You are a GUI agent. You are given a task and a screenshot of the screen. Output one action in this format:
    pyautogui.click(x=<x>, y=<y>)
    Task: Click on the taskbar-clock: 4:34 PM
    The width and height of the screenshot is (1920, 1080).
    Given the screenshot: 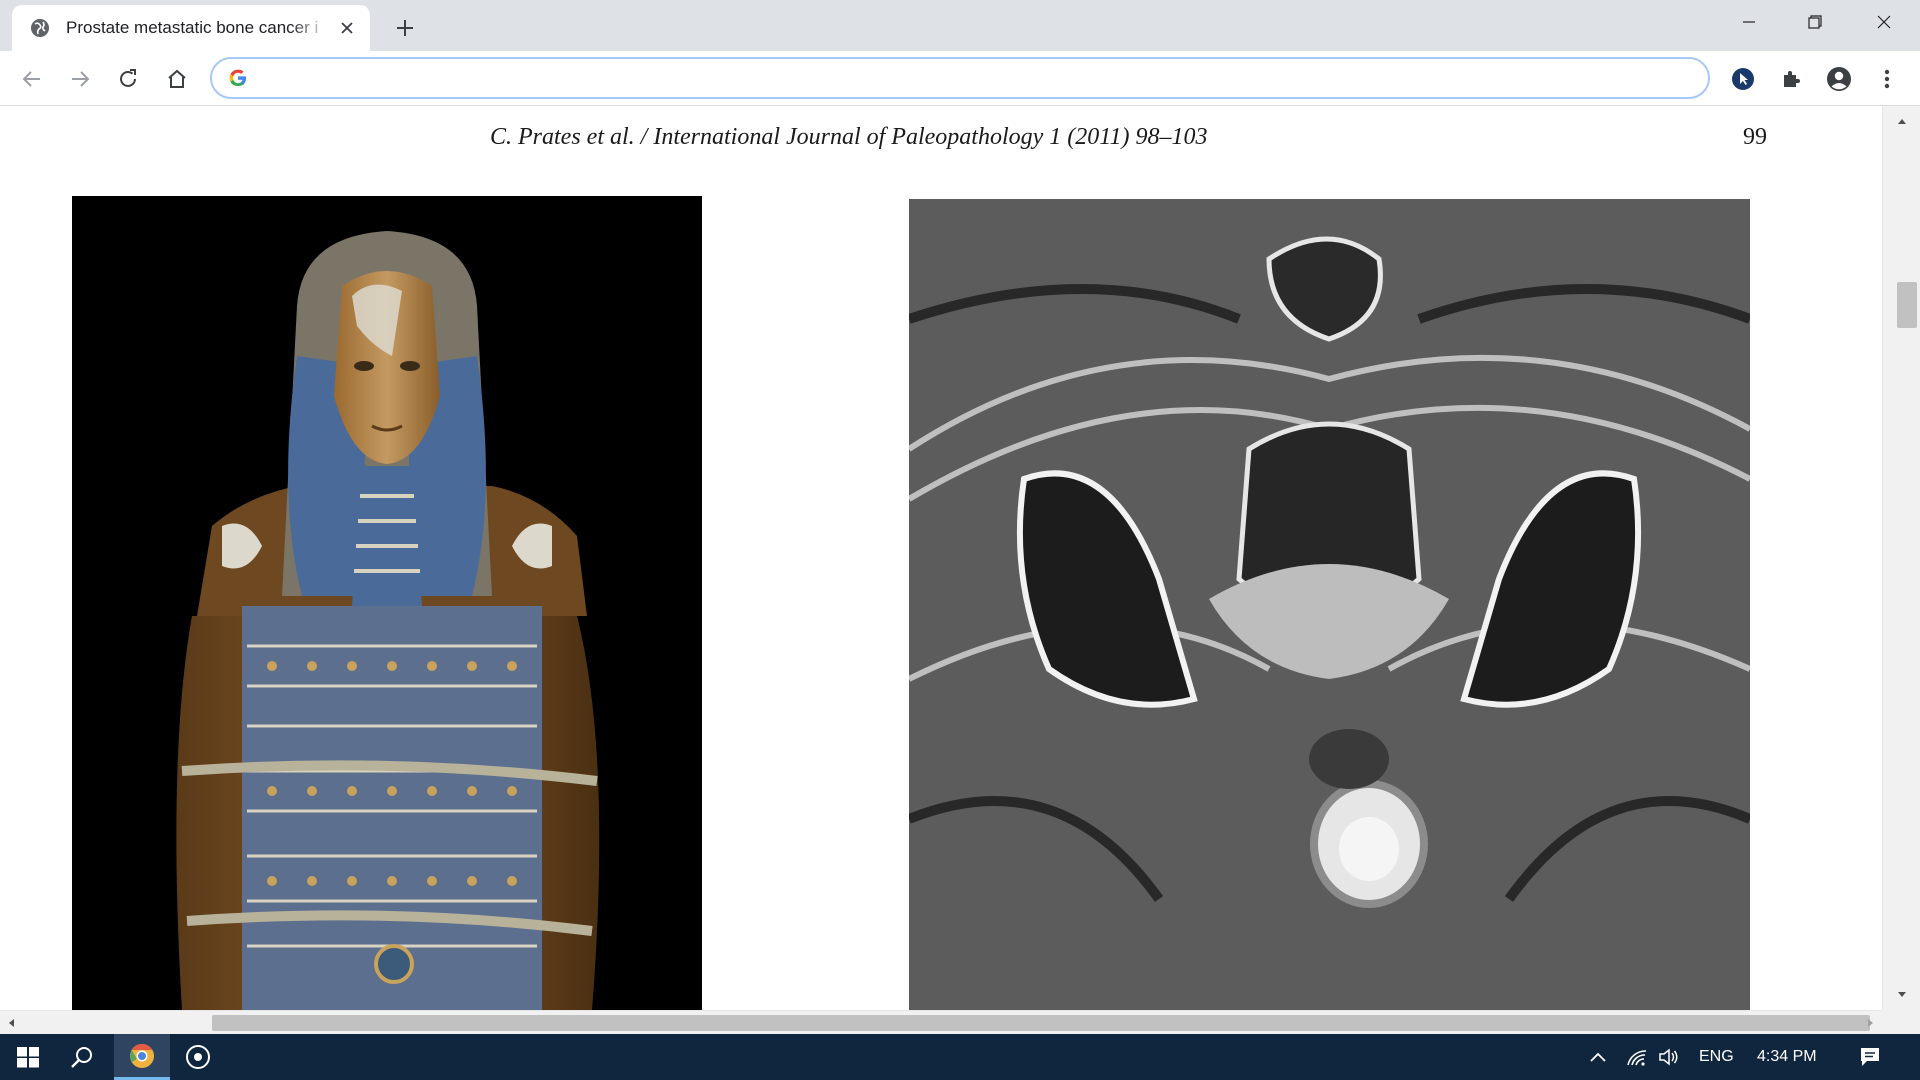 What is the action you would take?
    pyautogui.click(x=1787, y=1057)
    